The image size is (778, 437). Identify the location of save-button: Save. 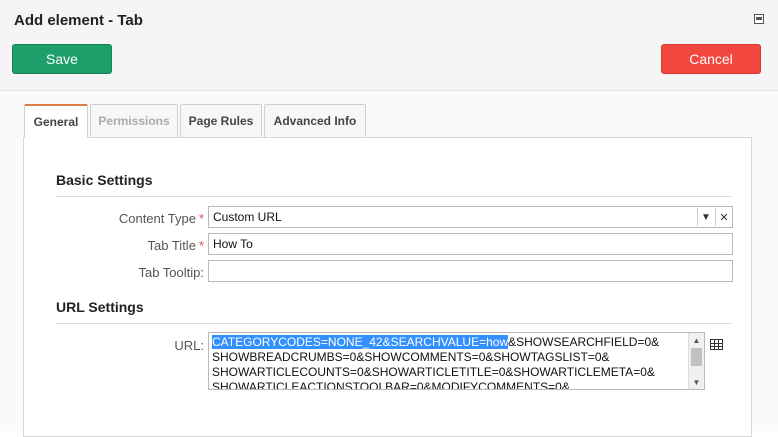
(62, 59).